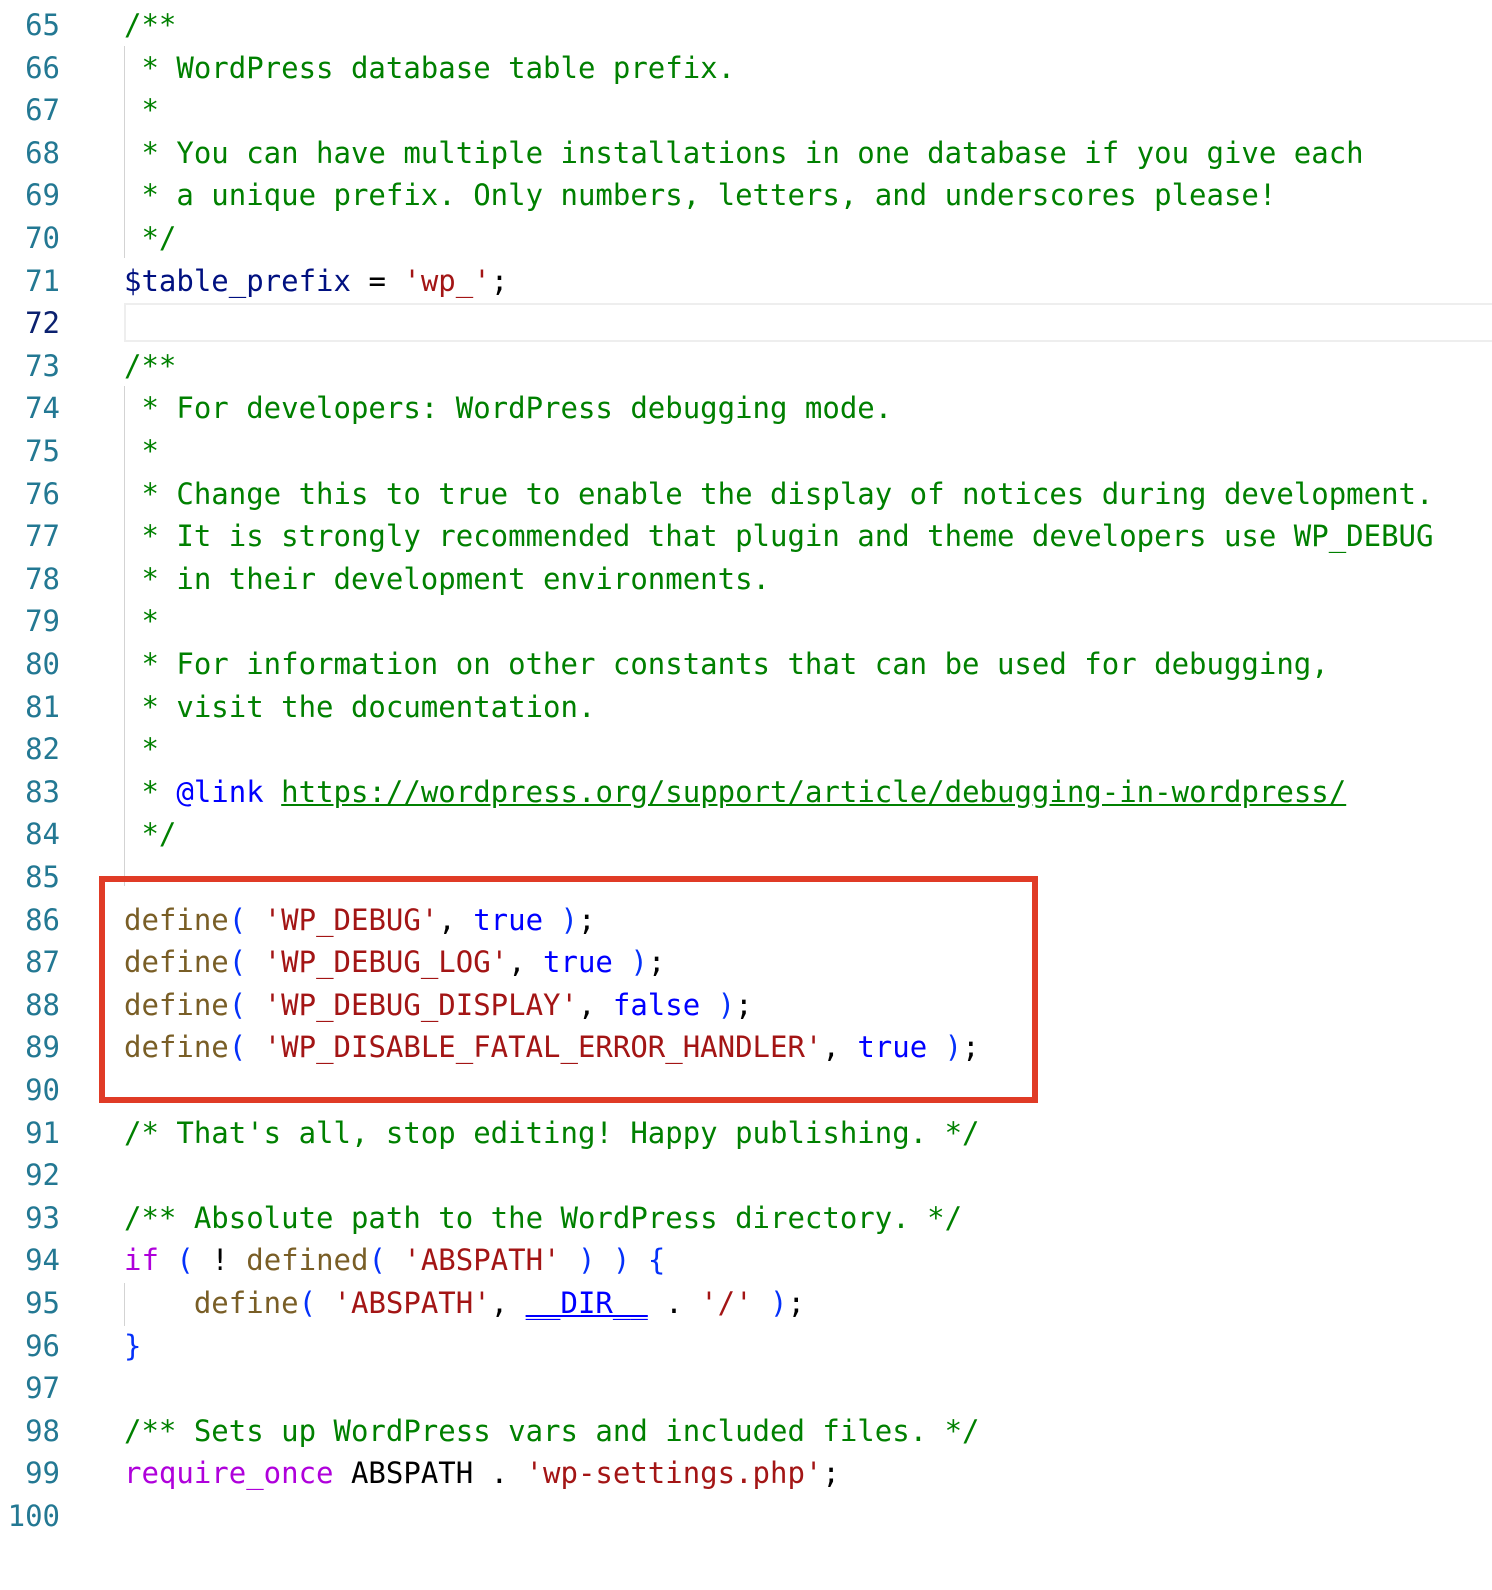 The height and width of the screenshot is (1590, 1492). What do you see at coordinates (586, 1303) in the screenshot?
I see `code-token: __DIR__` at bounding box center [586, 1303].